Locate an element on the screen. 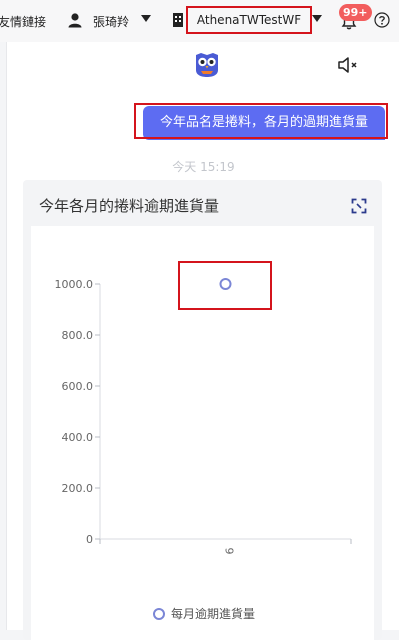  y-tick-label: 400.0 is located at coordinates (78, 437).